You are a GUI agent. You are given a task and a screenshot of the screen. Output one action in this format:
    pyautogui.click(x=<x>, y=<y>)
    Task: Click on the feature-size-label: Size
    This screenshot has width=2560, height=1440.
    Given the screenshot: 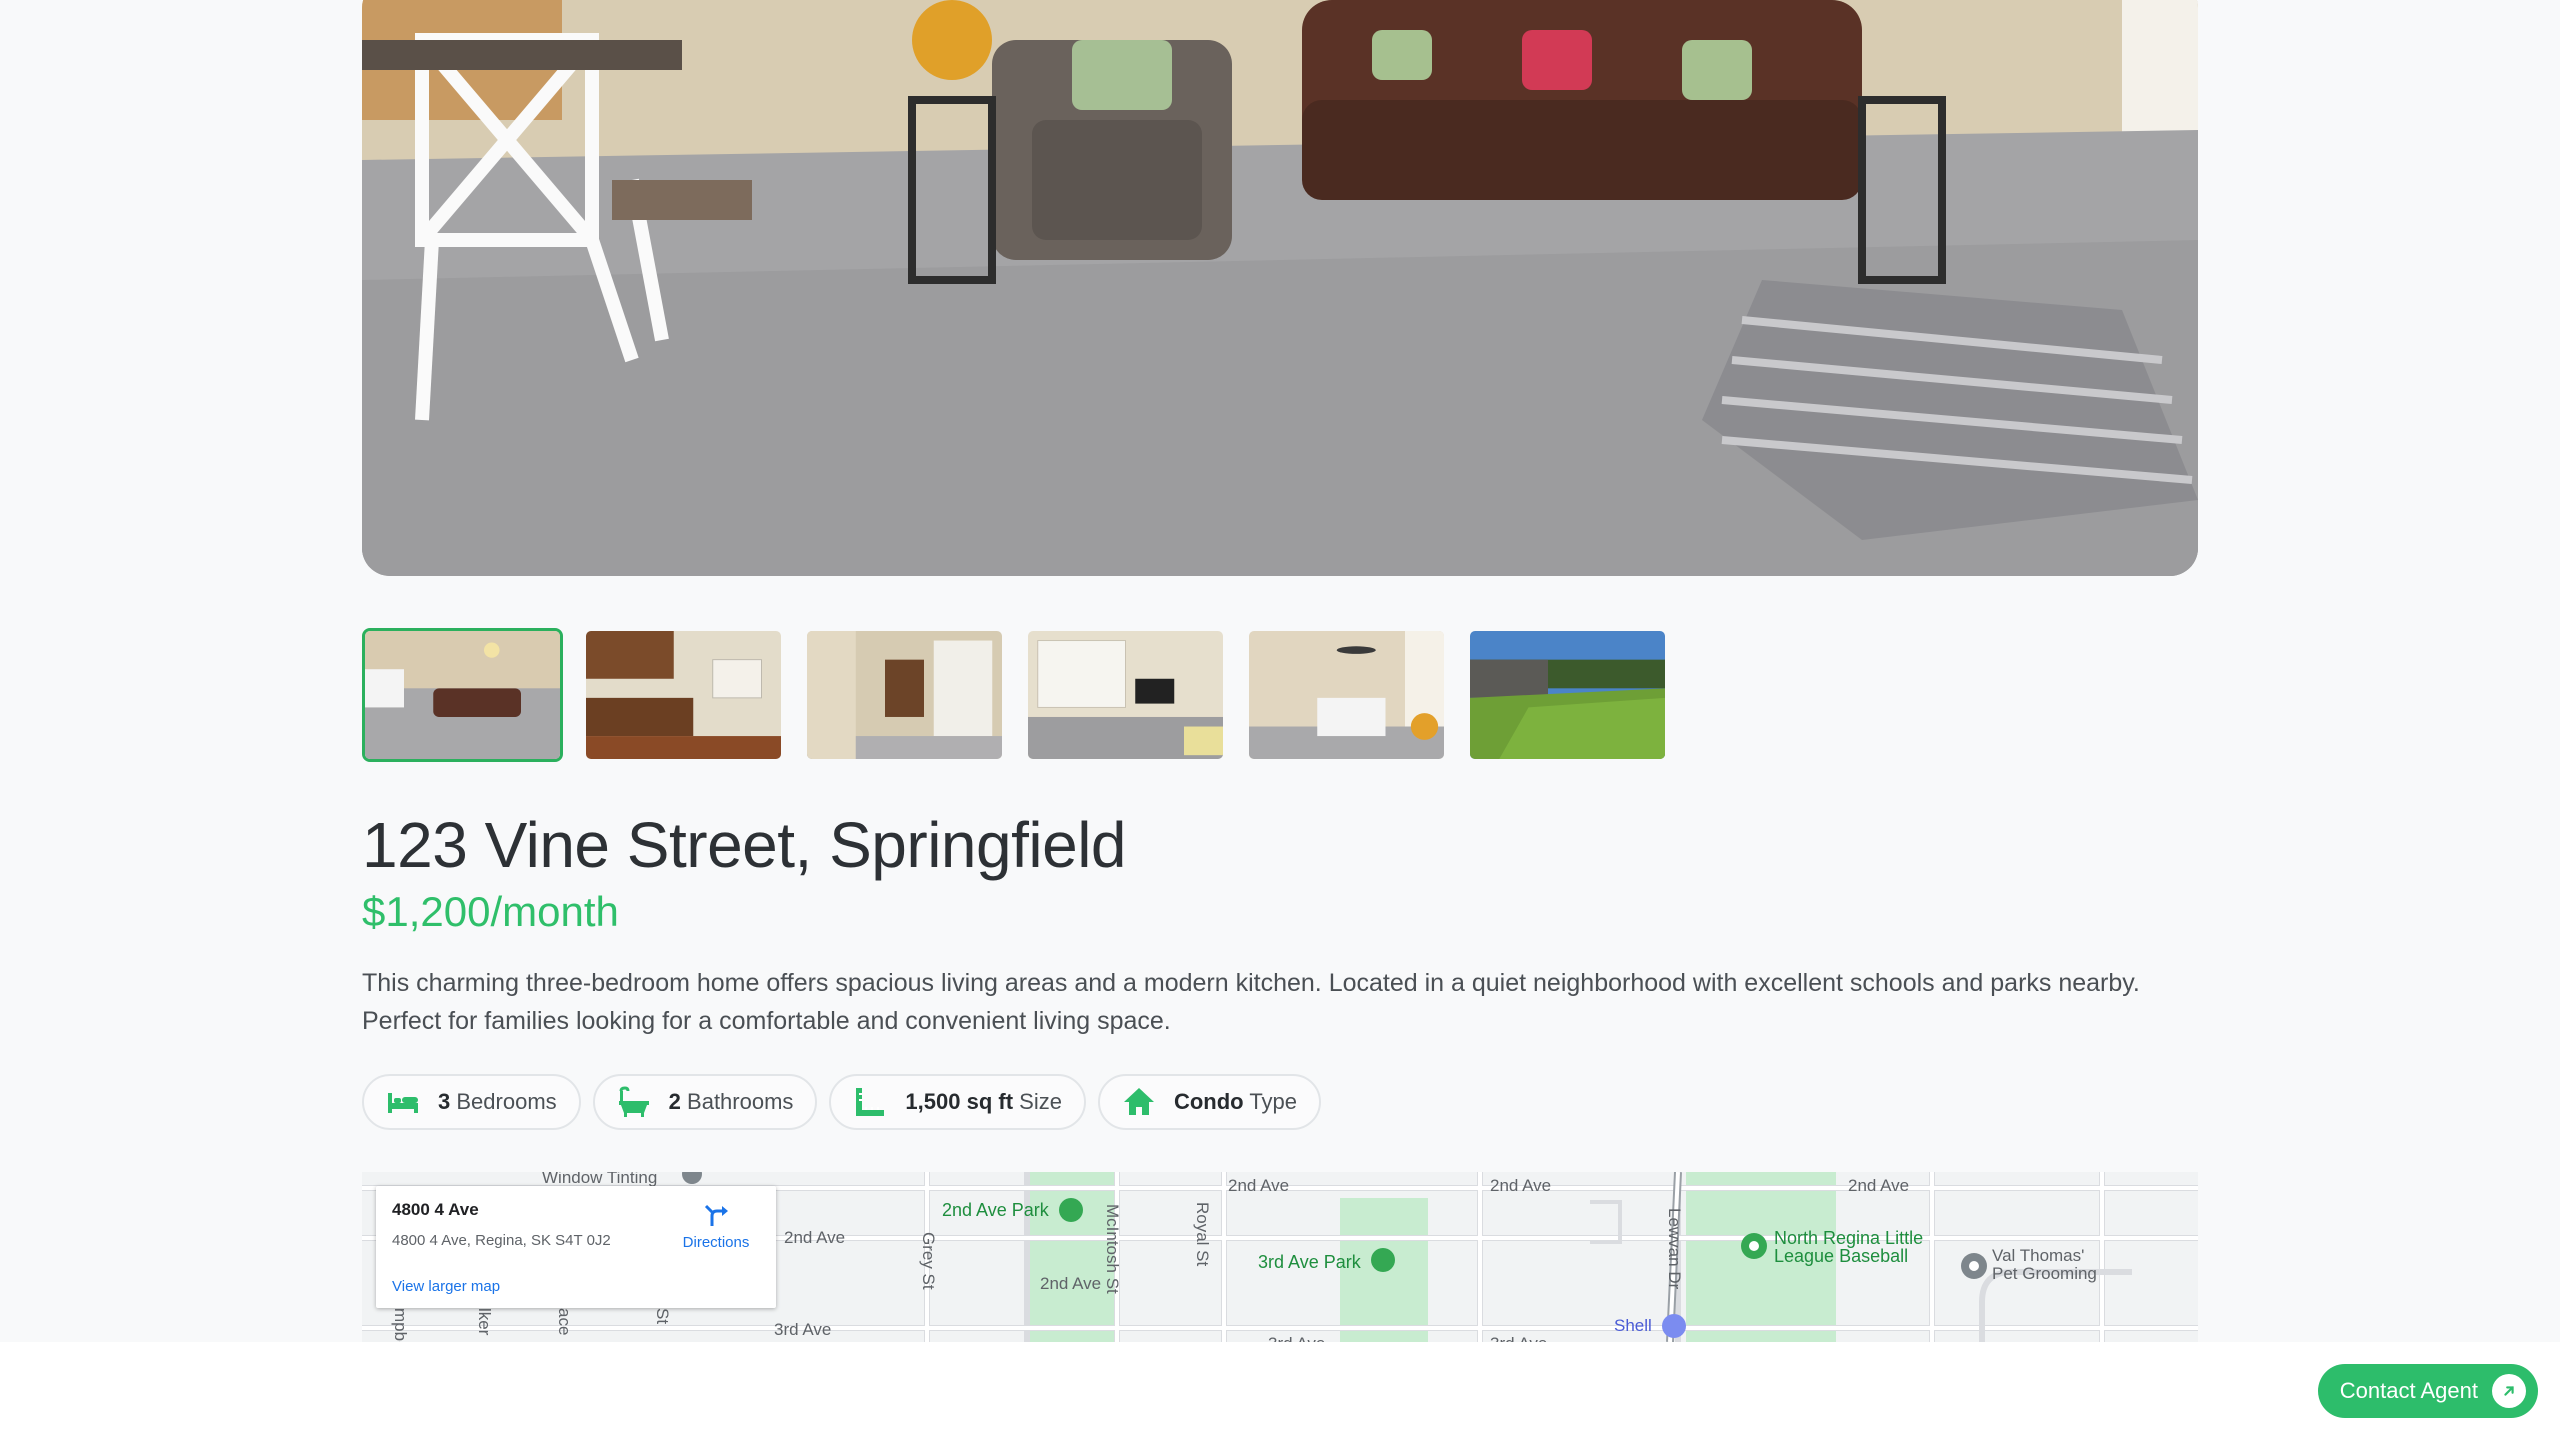 What is the action you would take?
    pyautogui.click(x=1040, y=1101)
    